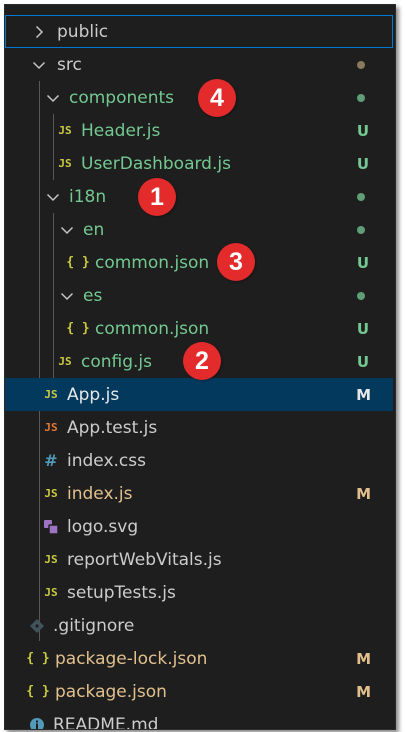  Describe the element at coordinates (199, 427) in the screenshot. I see `file-app-test-js: JS App.test.js` at that location.